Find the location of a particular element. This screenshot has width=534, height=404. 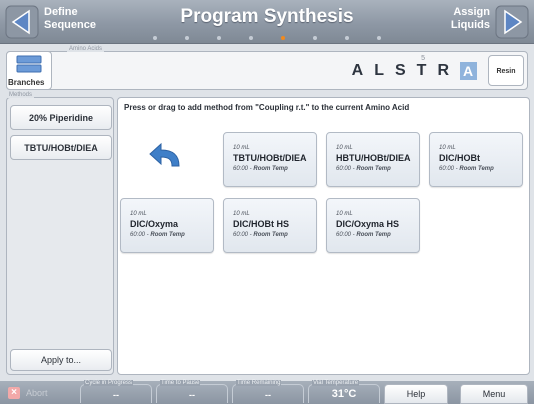

amino-acids-legend: Amino Acids is located at coordinates (86, 49).